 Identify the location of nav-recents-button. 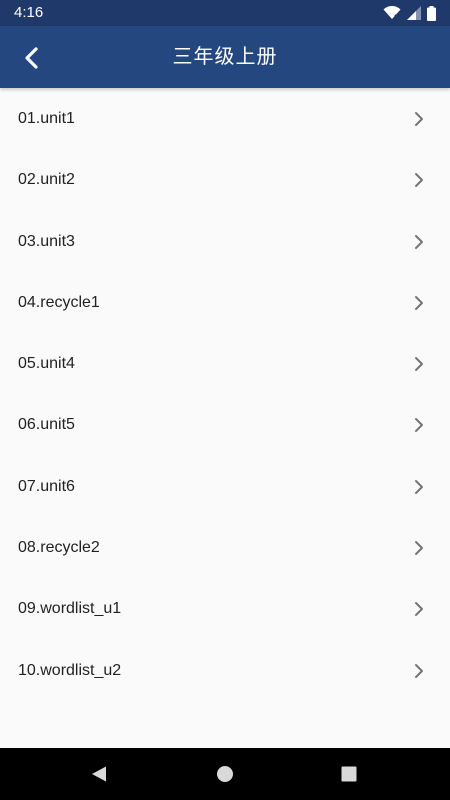
(349, 774).